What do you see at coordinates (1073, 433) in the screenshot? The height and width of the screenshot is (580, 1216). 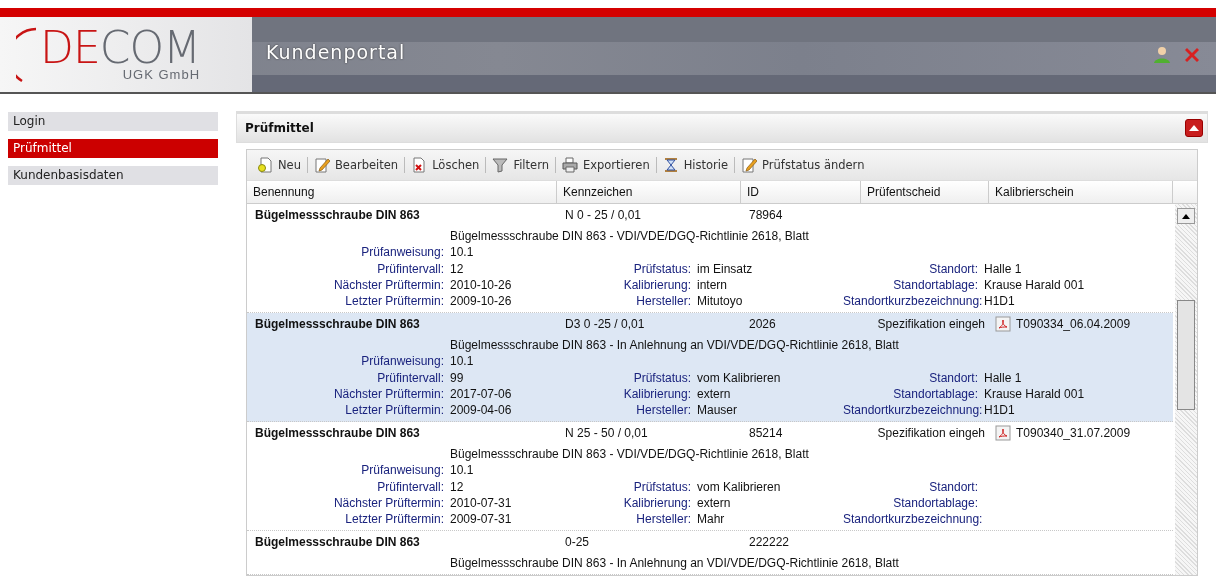 I see `file-link: T090340_31.07.2009` at bounding box center [1073, 433].